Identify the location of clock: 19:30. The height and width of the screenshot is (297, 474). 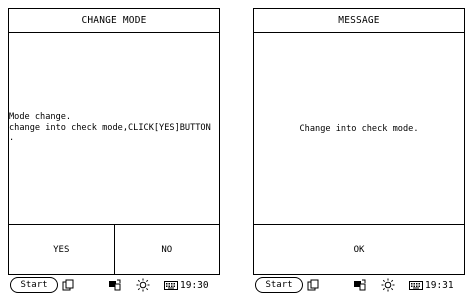
(194, 285).